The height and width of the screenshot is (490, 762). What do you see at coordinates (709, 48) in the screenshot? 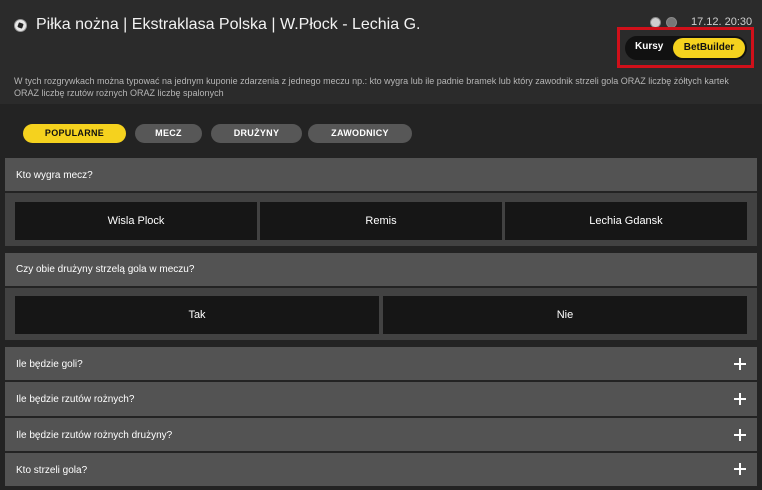
I see `toggle-betbuilder-option: BetBuilder` at bounding box center [709, 48].